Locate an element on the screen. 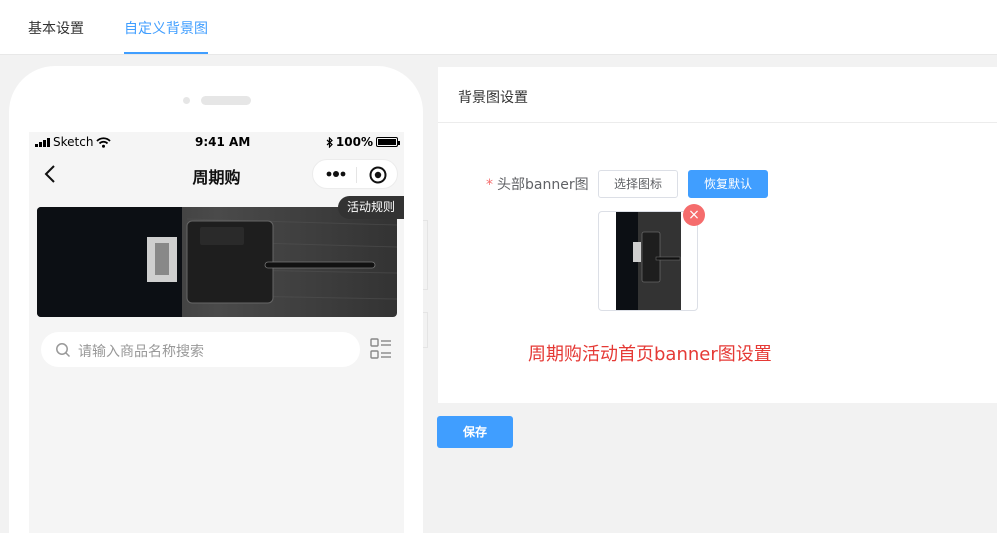 Image resolution: width=997 pixels, height=533 pixels. status-right: 100% is located at coordinates (363, 142).